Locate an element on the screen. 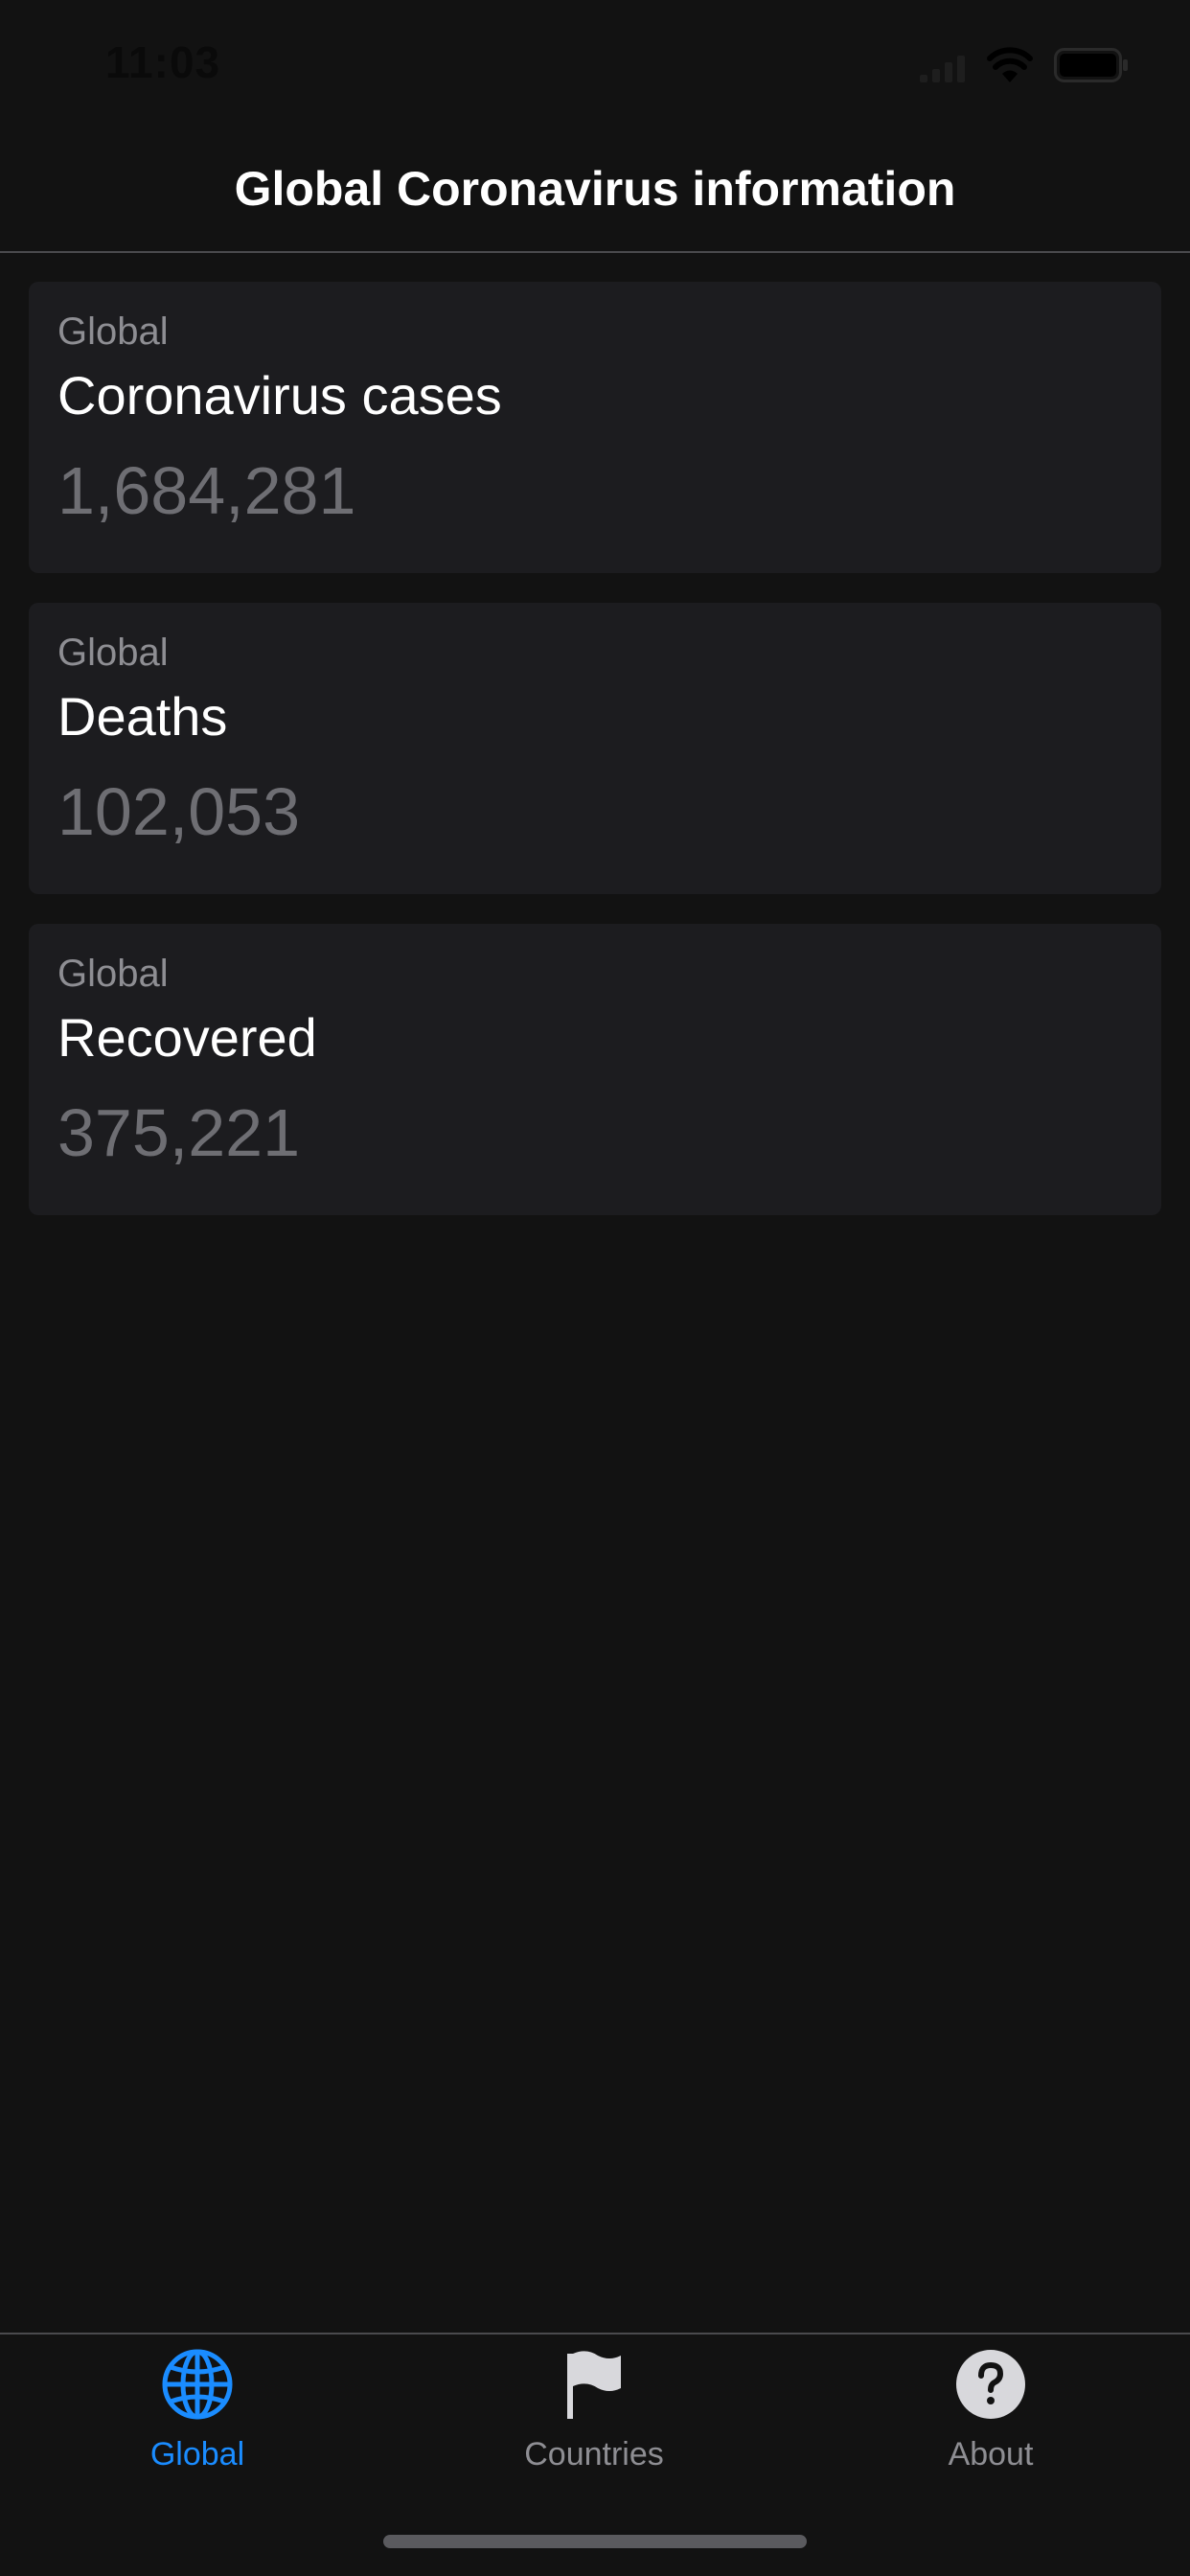 The image size is (1190, 2576). flag-icon is located at coordinates (594, 2385).